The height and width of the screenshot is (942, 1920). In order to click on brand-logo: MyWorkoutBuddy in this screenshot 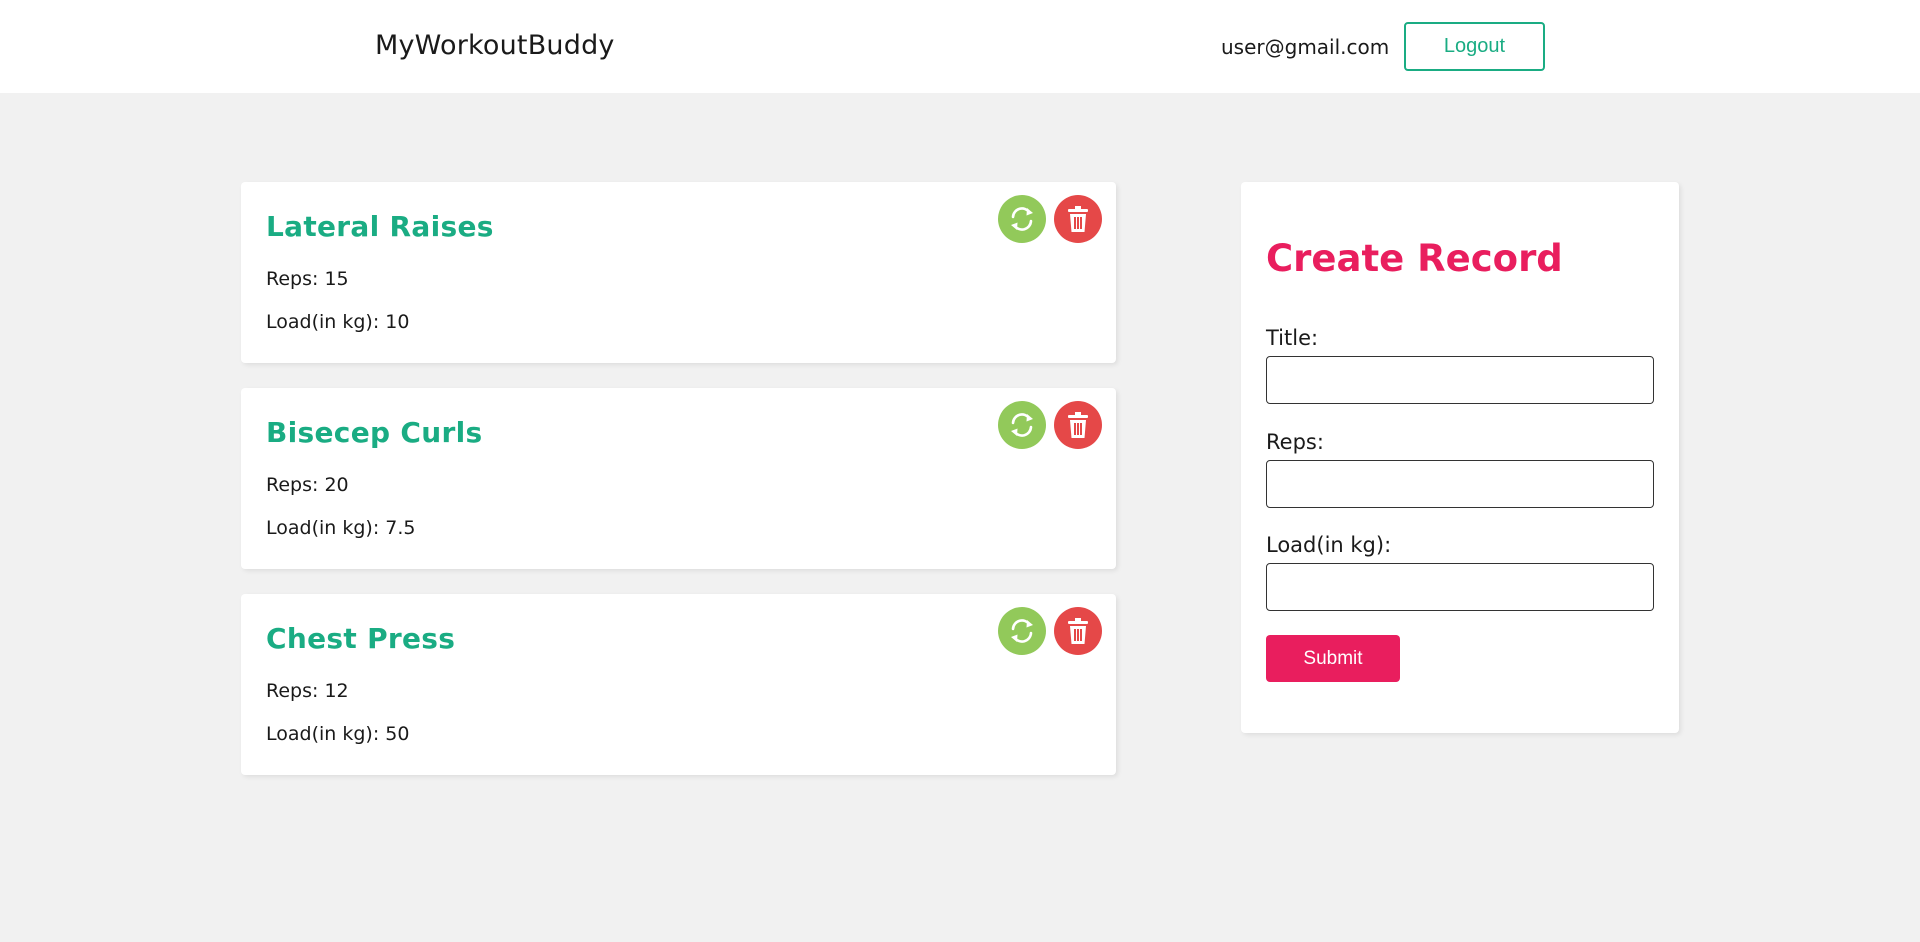, I will do `click(495, 45)`.